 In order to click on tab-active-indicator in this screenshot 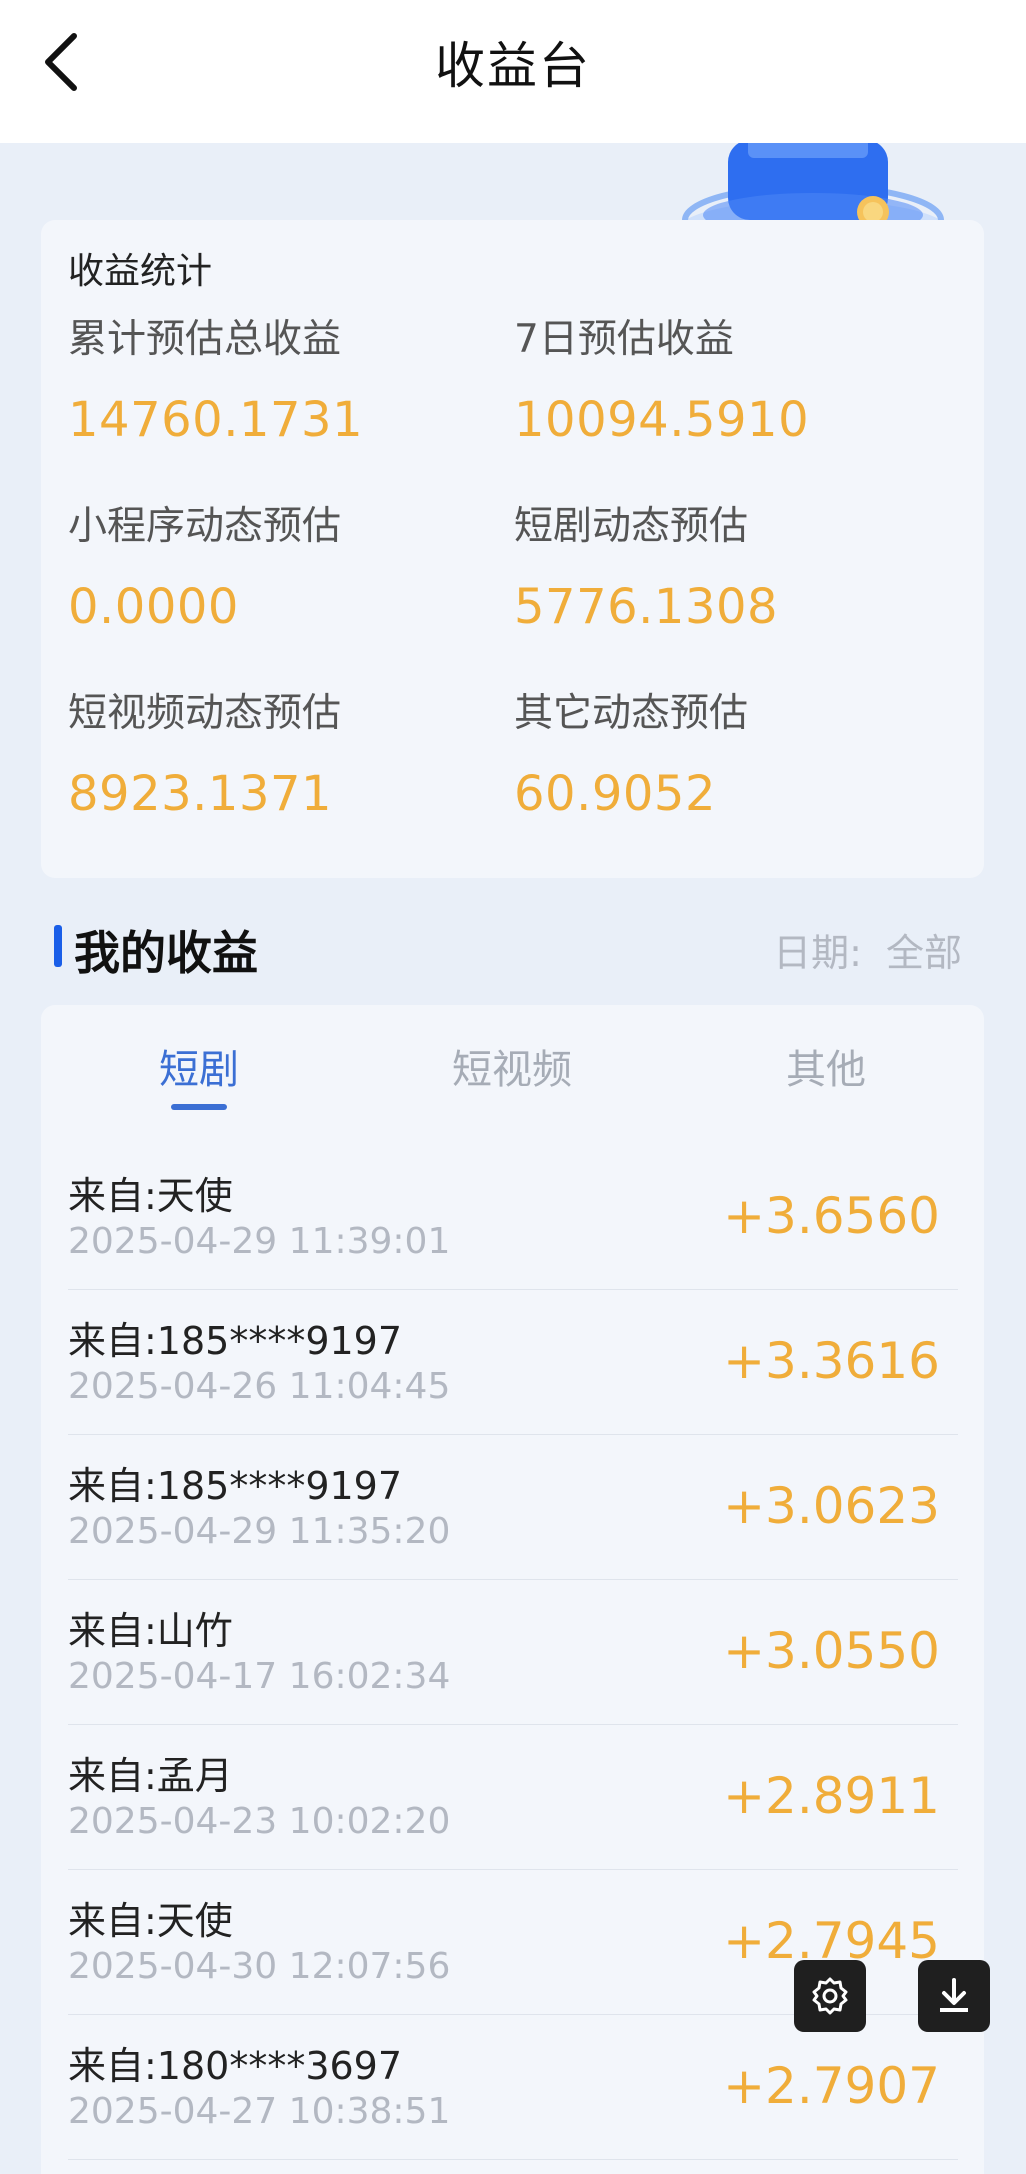, I will do `click(199, 1107)`.